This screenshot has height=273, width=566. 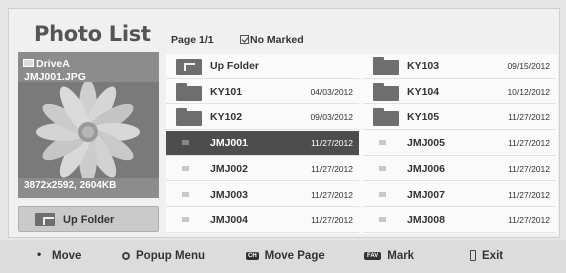 I want to click on fav-key-icon: FAV, so click(x=373, y=255).